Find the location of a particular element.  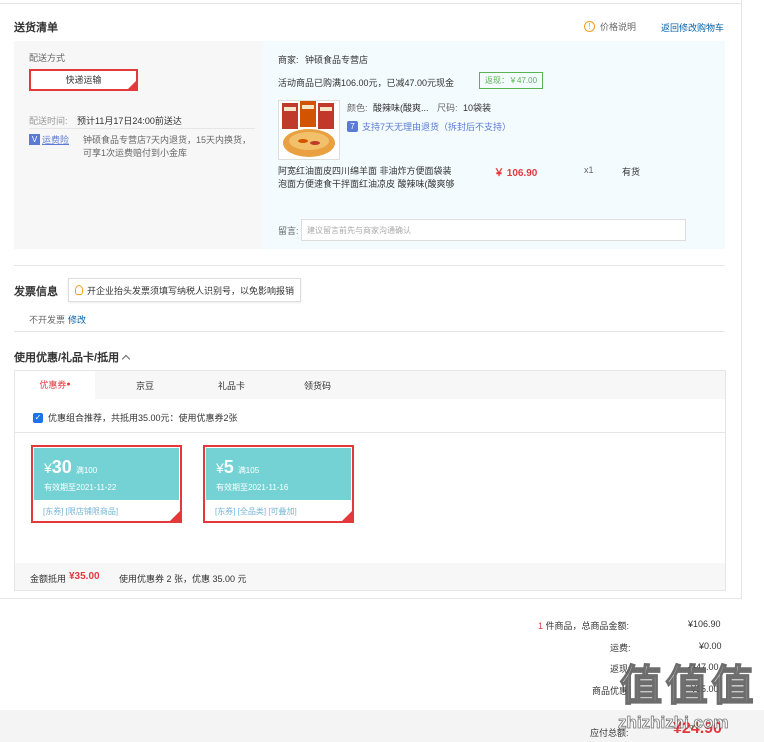

seller-label: 商家: is located at coordinates (288, 60).